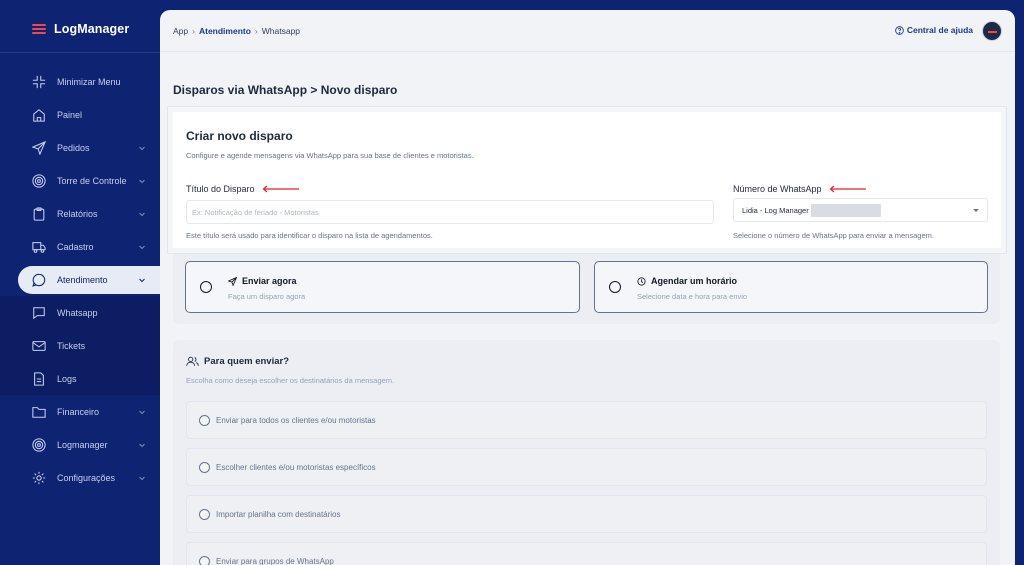 The width and height of the screenshot is (1024, 565). What do you see at coordinates (285, 90) in the screenshot?
I see `page-title: Disparos via WhatsApp > Novo disparo` at bounding box center [285, 90].